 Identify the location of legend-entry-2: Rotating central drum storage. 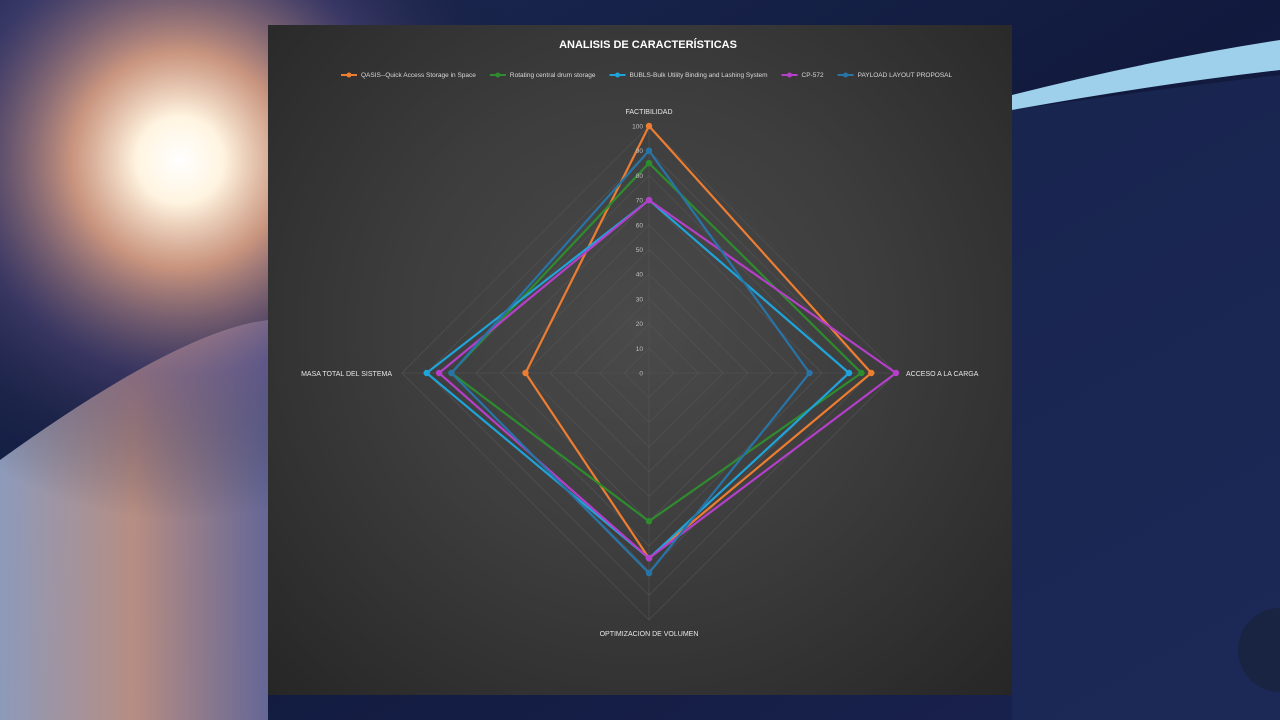
(542, 75).